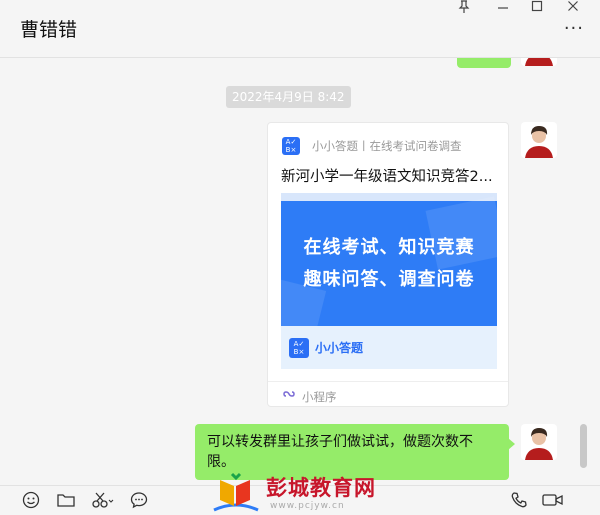  I want to click on pin-icon, so click(464, 9).